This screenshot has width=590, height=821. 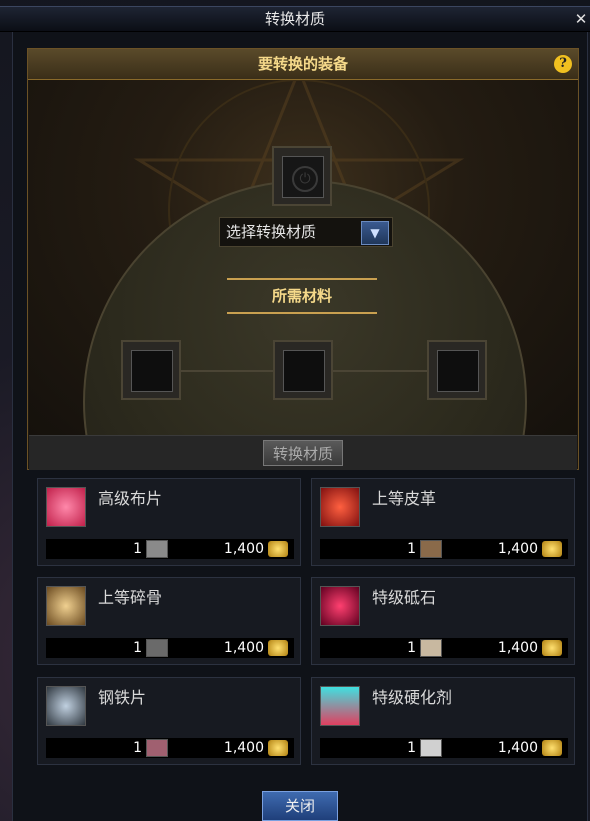 What do you see at coordinates (122, 697) in the screenshot?
I see `material-name: 钢铁片` at bounding box center [122, 697].